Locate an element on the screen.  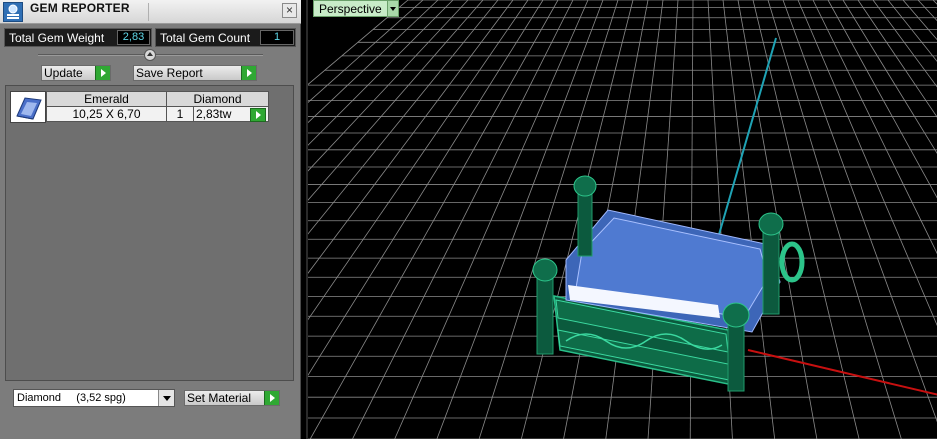
total-gem-weight-row: Total Gem Weight 2,83 is located at coordinates (78, 37).